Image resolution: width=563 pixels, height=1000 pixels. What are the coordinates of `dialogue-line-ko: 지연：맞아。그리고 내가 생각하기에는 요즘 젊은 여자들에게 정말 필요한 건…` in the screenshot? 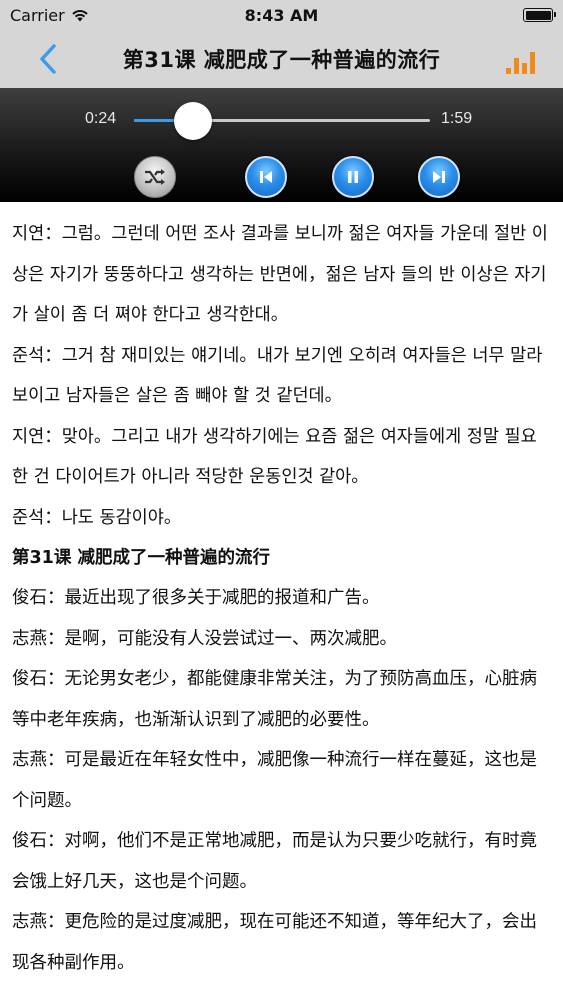 It's located at (274, 457).